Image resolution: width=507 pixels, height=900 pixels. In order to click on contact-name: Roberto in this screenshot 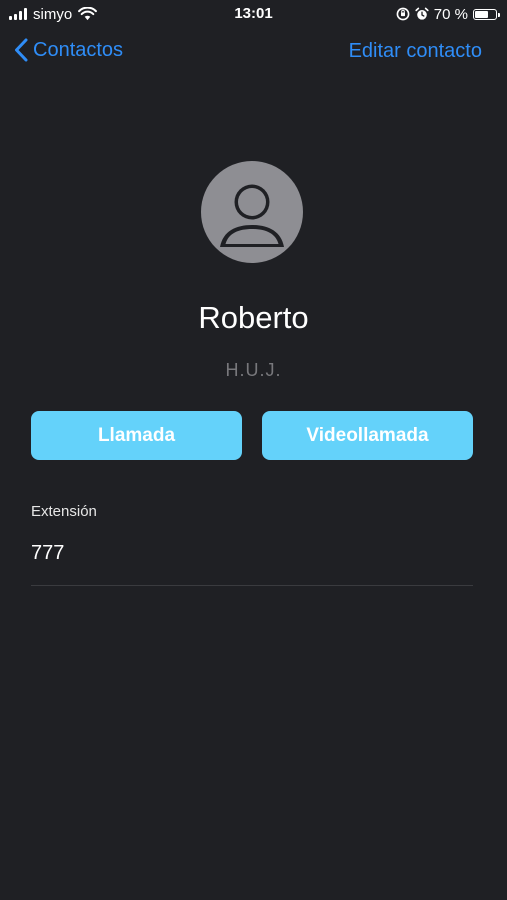, I will do `click(253, 317)`.